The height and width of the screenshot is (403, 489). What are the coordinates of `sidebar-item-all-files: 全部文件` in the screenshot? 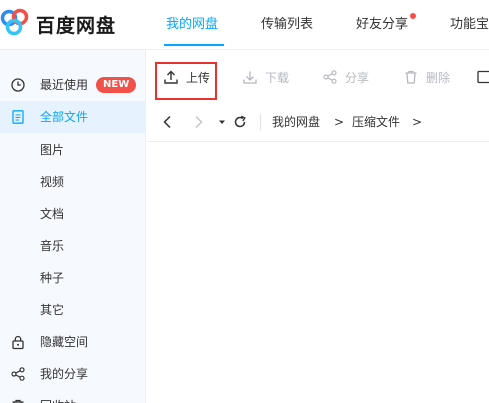 It's located at (73, 117).